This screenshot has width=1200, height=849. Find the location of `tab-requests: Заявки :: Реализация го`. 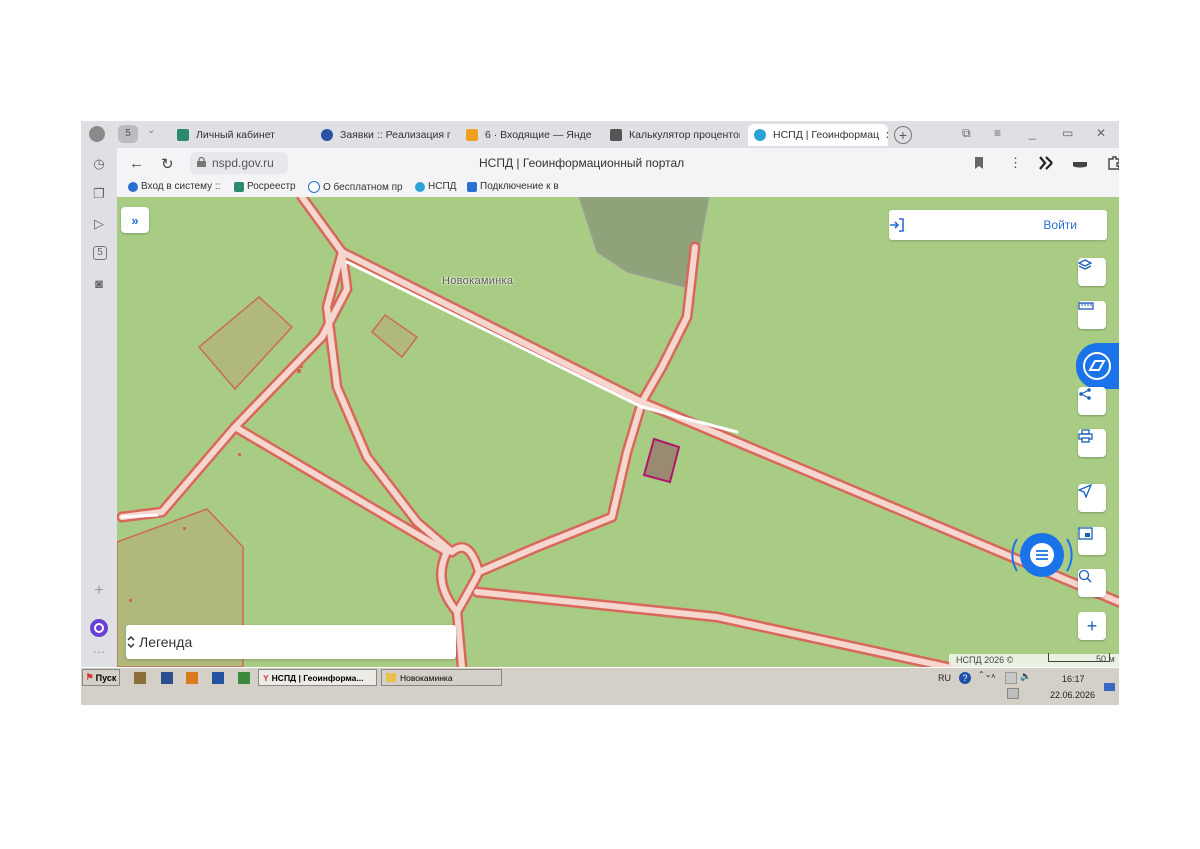

tab-requests: Заявки :: Реализация го is located at coordinates (386, 135).